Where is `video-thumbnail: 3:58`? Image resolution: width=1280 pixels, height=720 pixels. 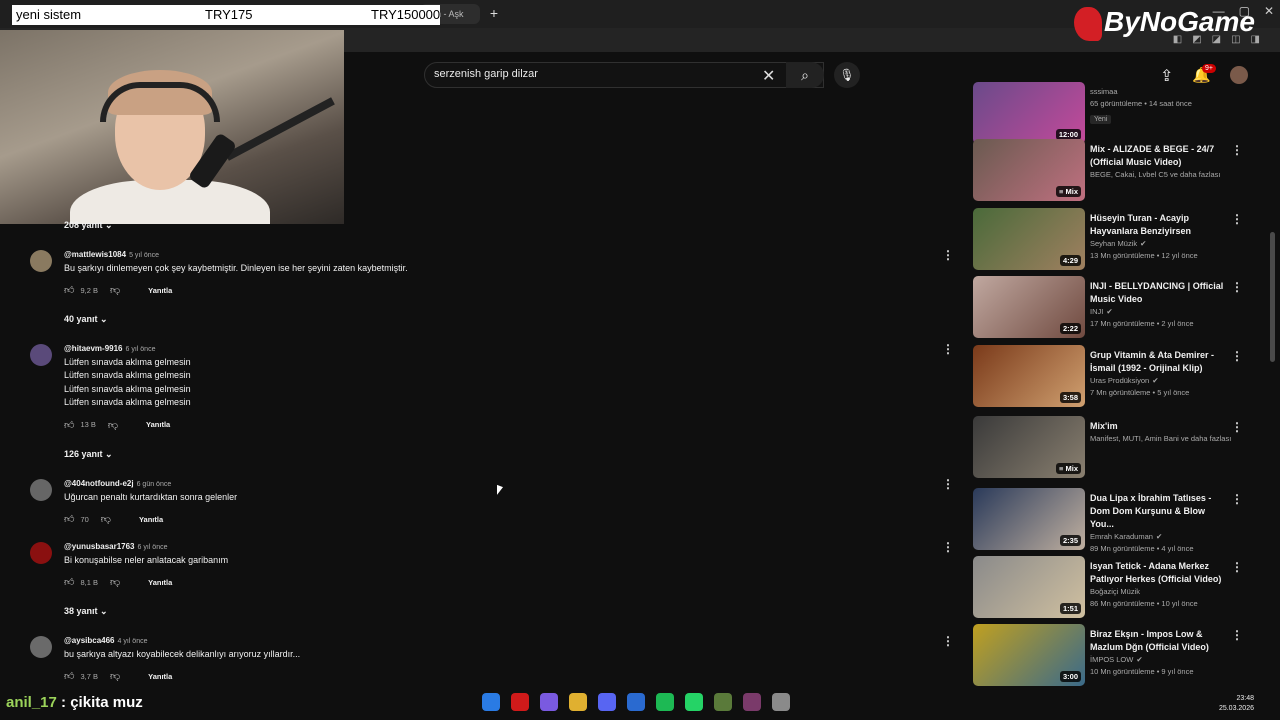 video-thumbnail: 3:58 is located at coordinates (1029, 376).